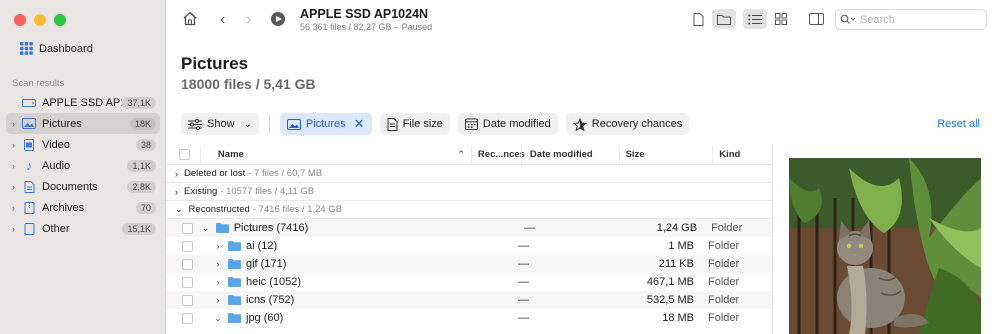  What do you see at coordinates (83, 102) in the screenshot?
I see `sidebar-item-disk: APPLE SSD AP1... 37,1K` at bounding box center [83, 102].